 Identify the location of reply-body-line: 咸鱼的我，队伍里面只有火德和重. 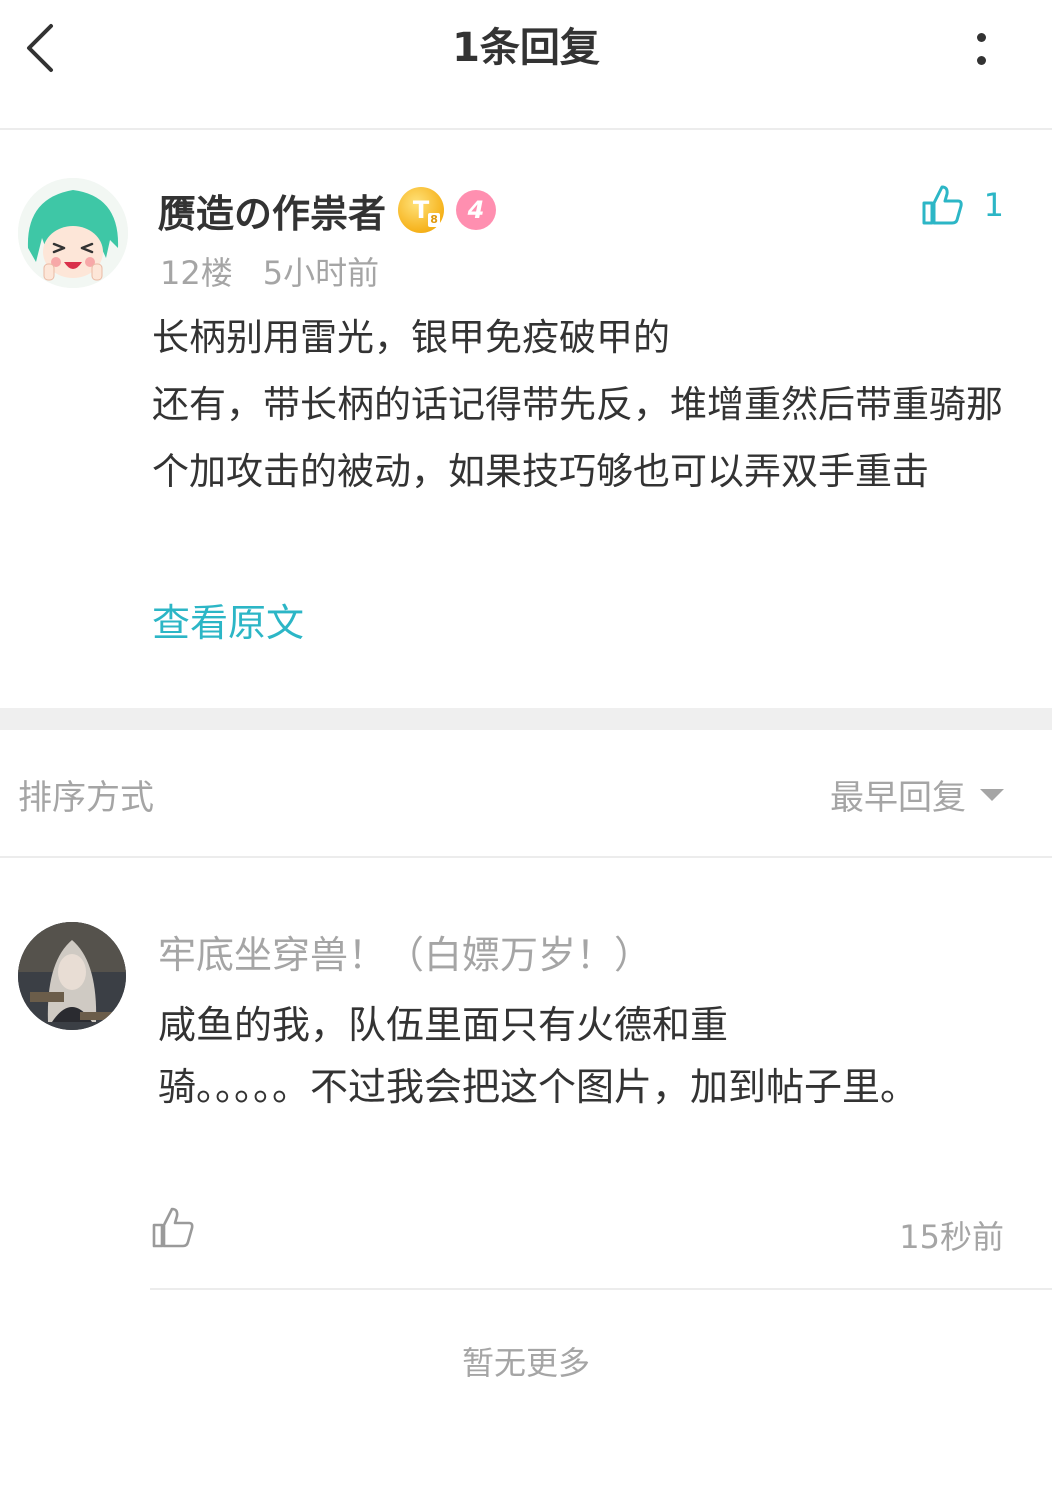
(443, 1025).